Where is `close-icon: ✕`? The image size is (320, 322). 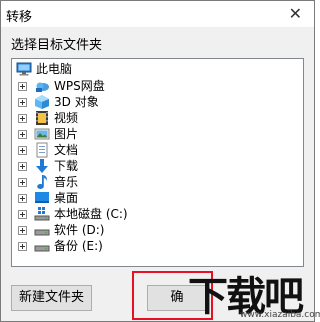 close-icon: ✕ is located at coordinates (295, 13).